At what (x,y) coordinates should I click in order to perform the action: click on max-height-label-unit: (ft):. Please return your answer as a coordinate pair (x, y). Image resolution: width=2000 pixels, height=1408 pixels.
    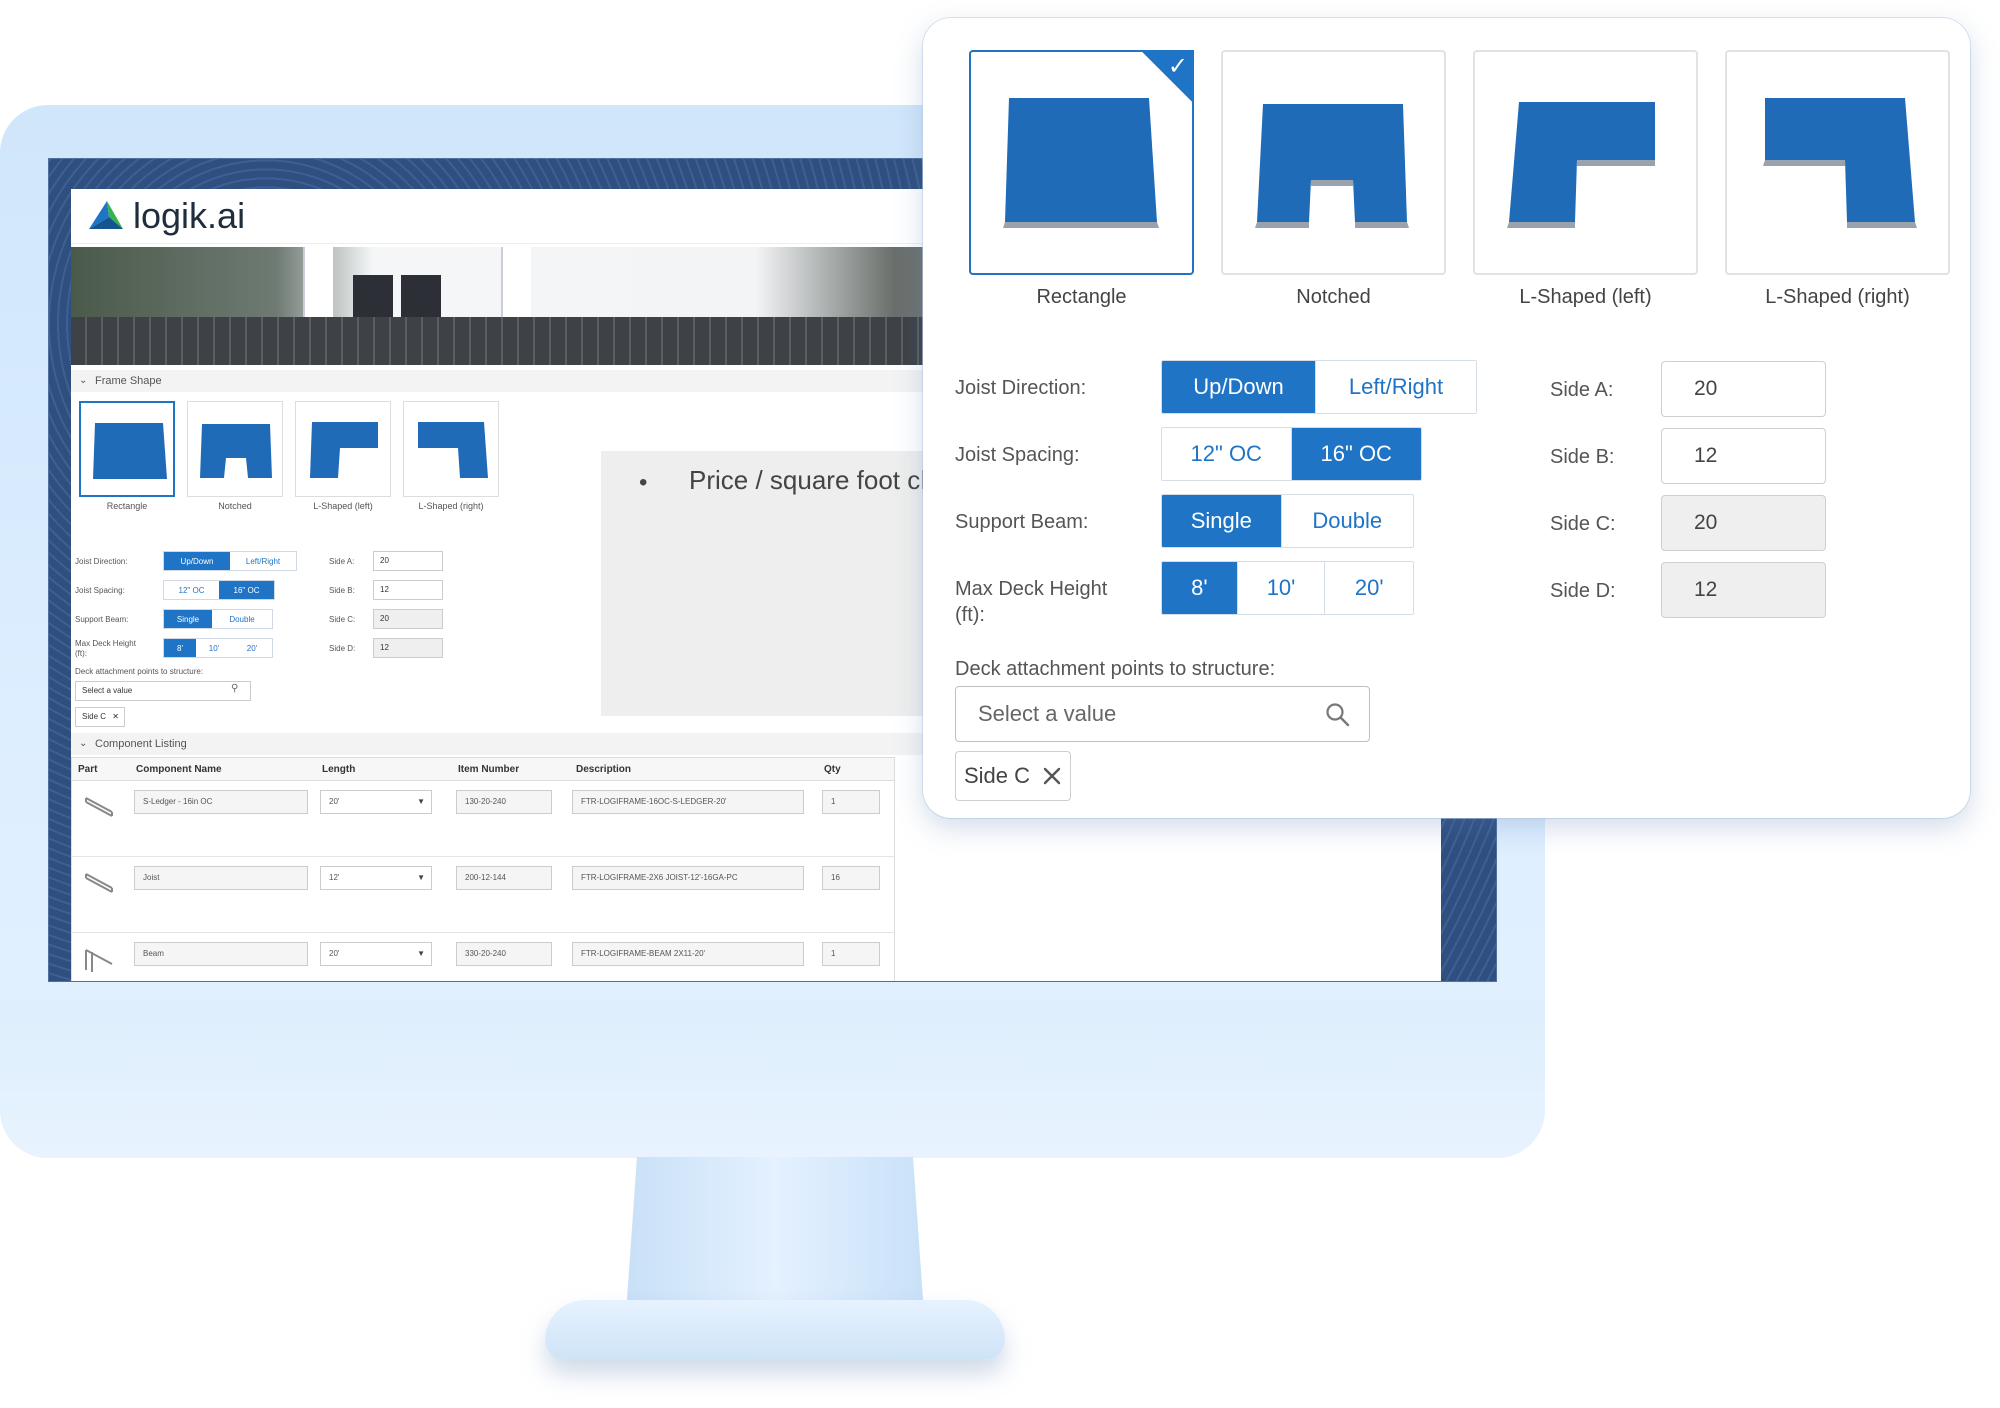
    Looking at the image, I should click on (81, 653).